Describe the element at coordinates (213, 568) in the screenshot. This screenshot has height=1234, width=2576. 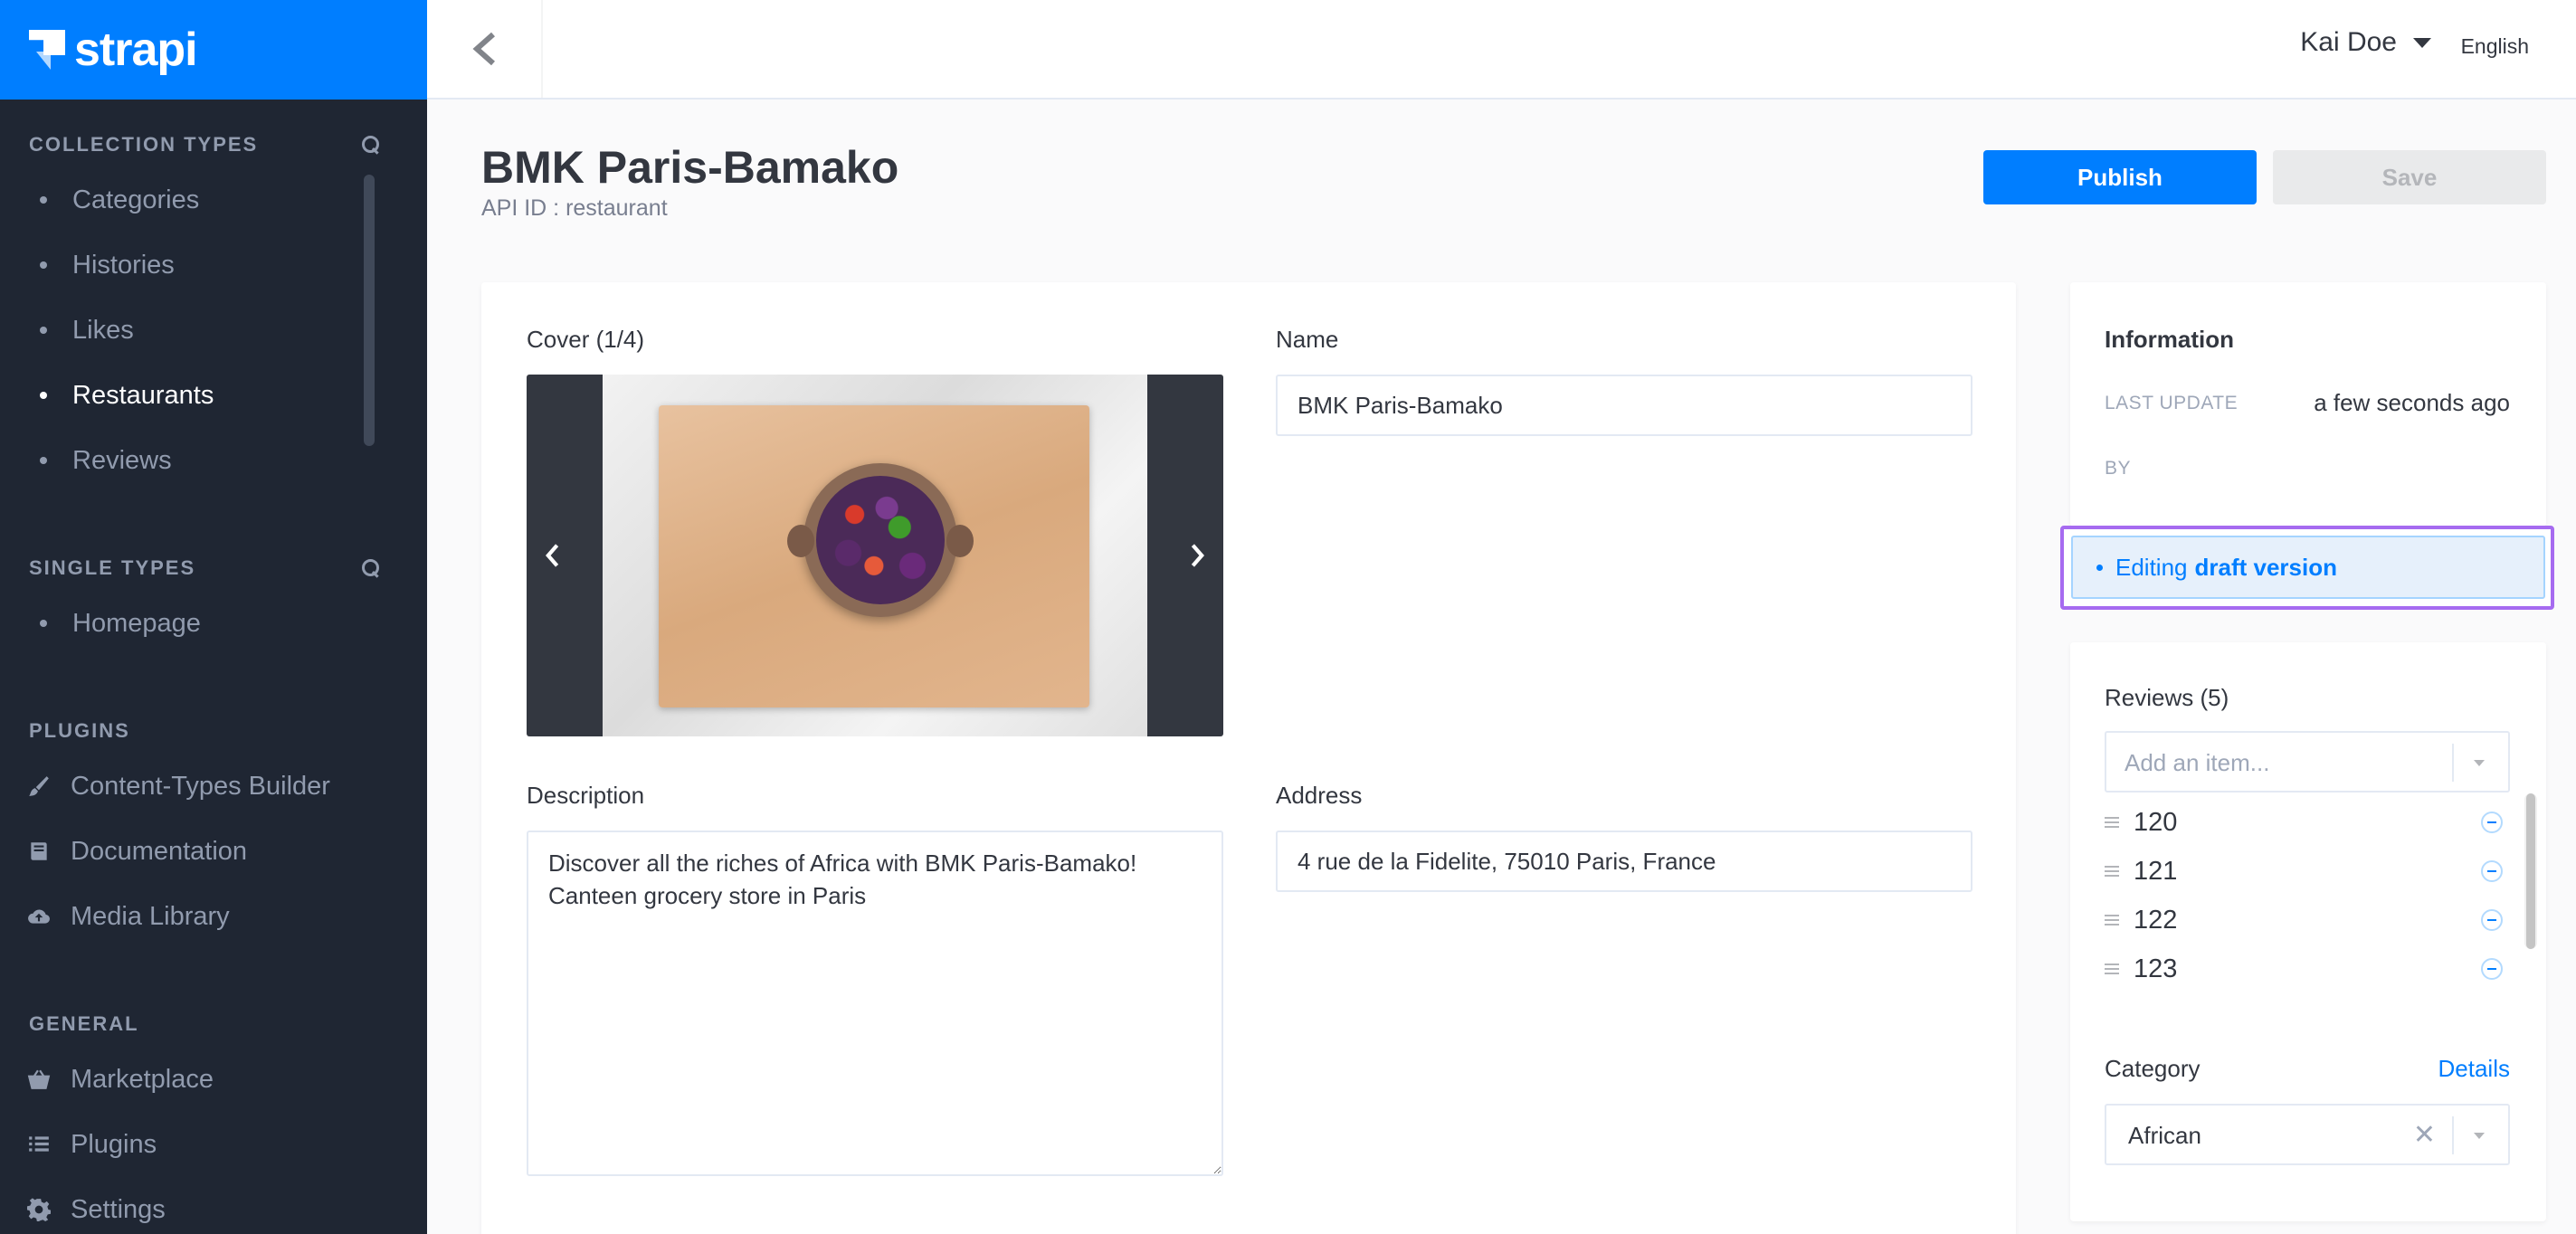
I see `single-types-heading: SINGLE TYPES` at that location.